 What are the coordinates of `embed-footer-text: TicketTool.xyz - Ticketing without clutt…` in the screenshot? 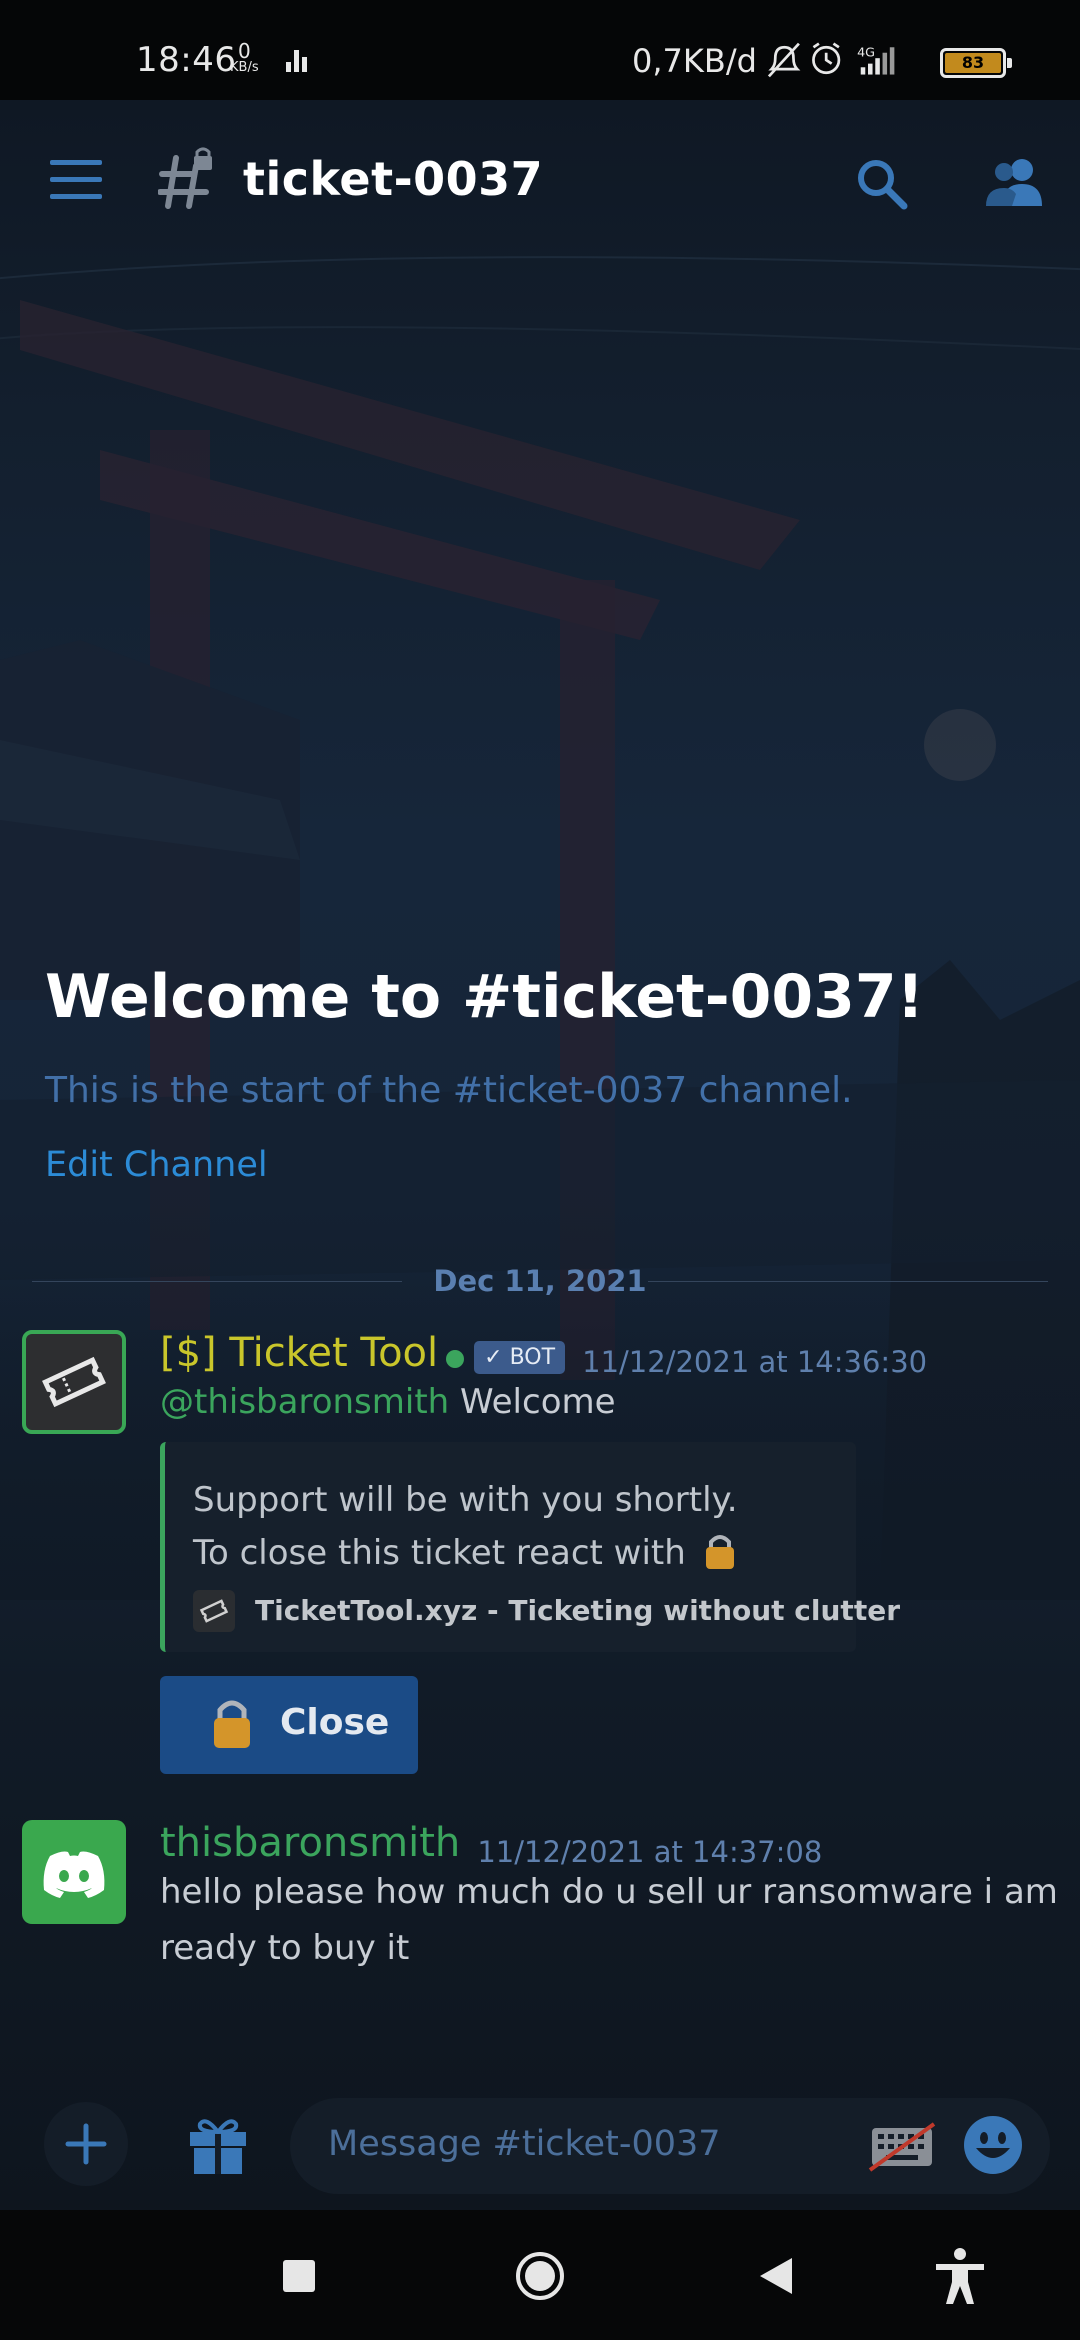 It's located at (577, 1610).